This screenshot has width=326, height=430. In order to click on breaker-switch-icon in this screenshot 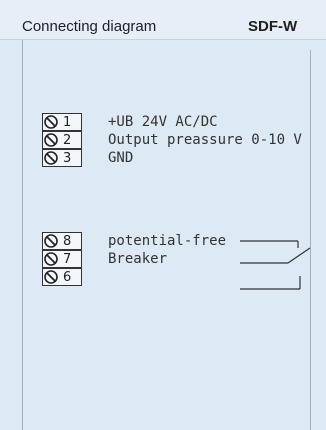, I will do `click(275, 265)`.